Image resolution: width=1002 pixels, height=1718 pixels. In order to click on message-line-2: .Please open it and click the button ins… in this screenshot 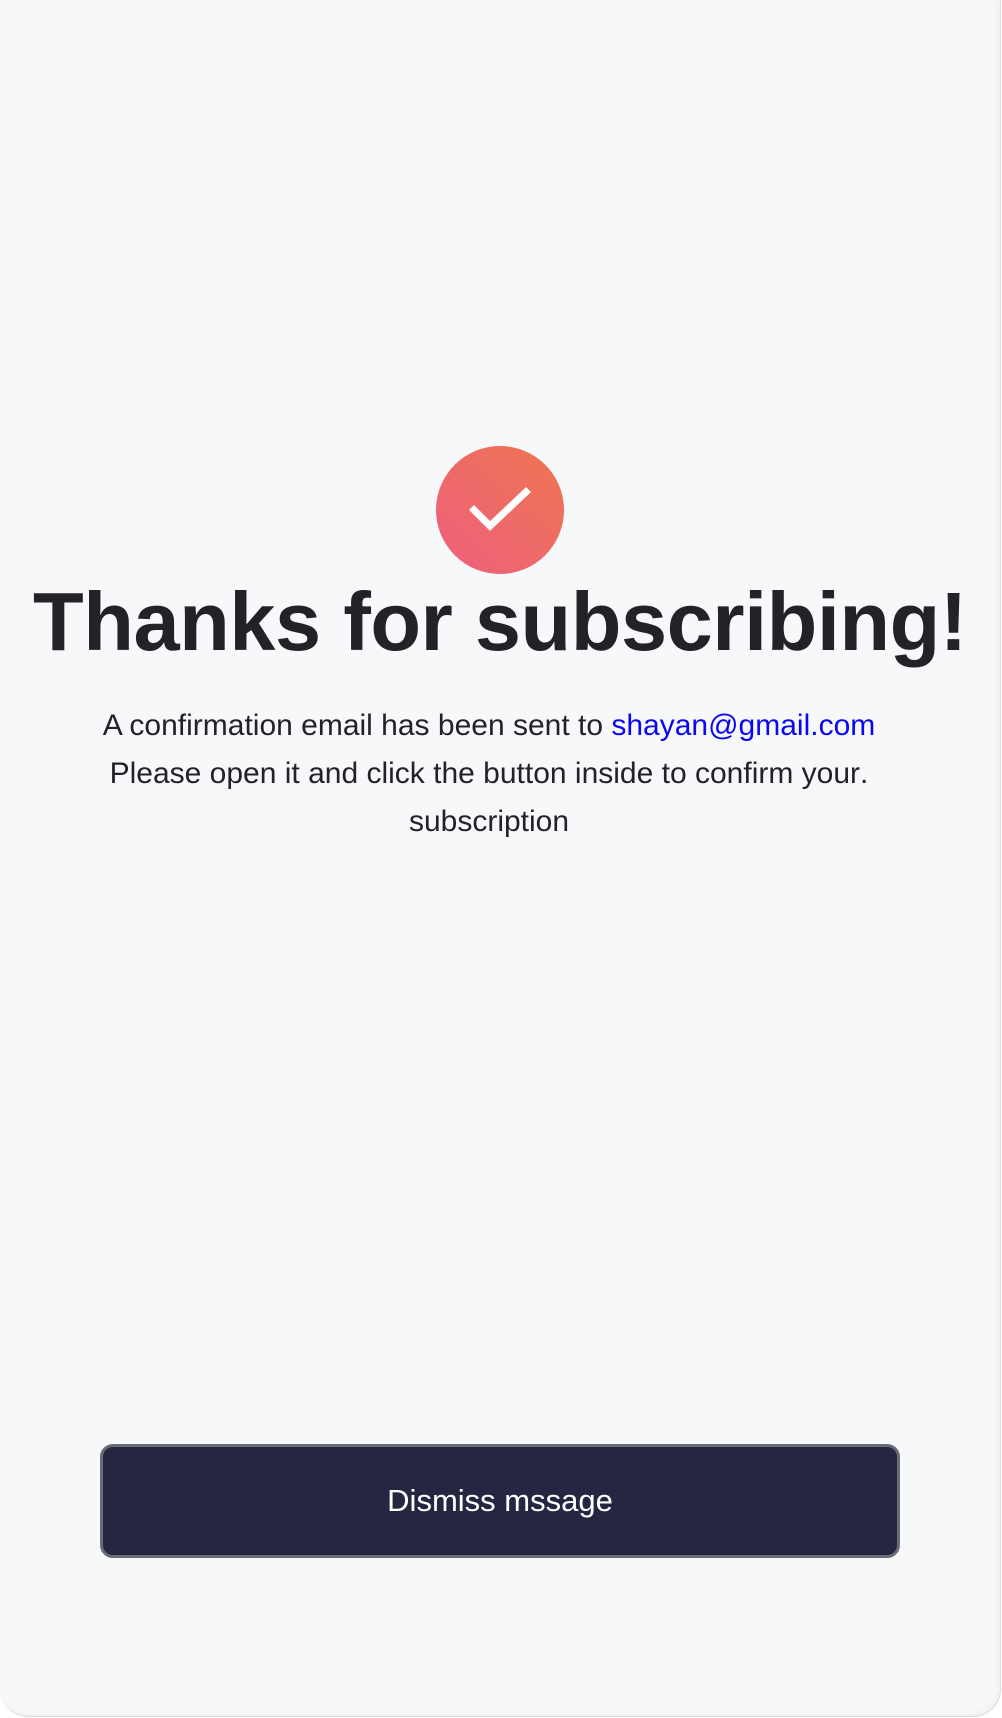, I will do `click(489, 773)`.